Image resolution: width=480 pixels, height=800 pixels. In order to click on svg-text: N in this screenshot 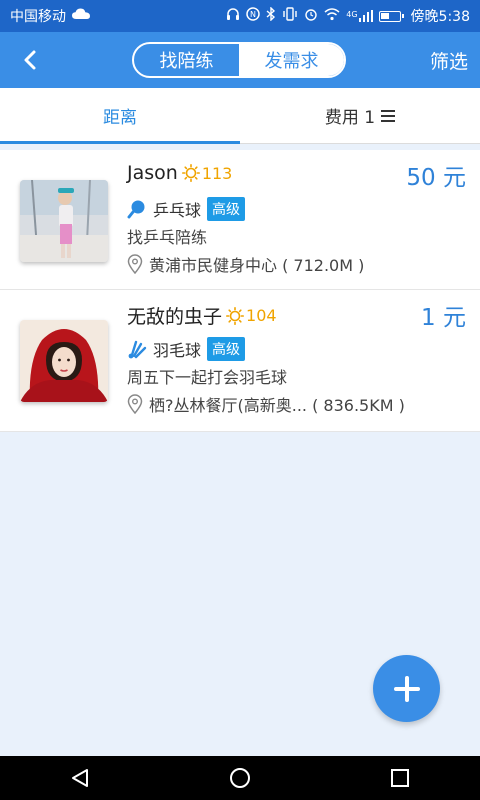, I will do `click(253, 14)`.